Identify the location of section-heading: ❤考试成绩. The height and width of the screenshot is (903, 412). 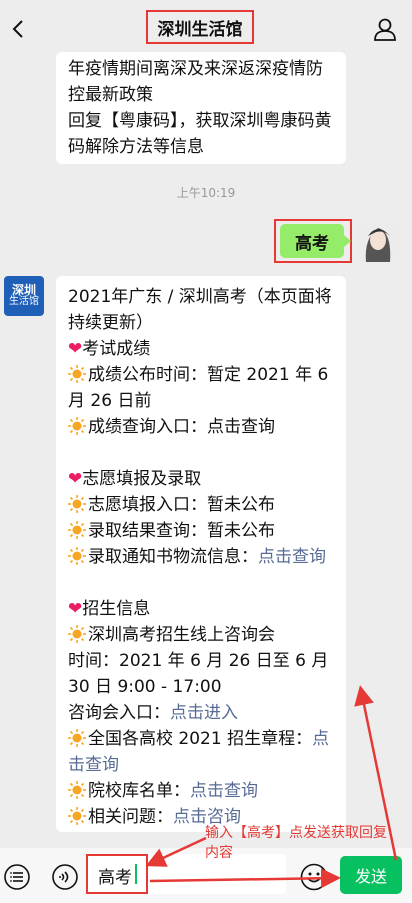
(201, 349).